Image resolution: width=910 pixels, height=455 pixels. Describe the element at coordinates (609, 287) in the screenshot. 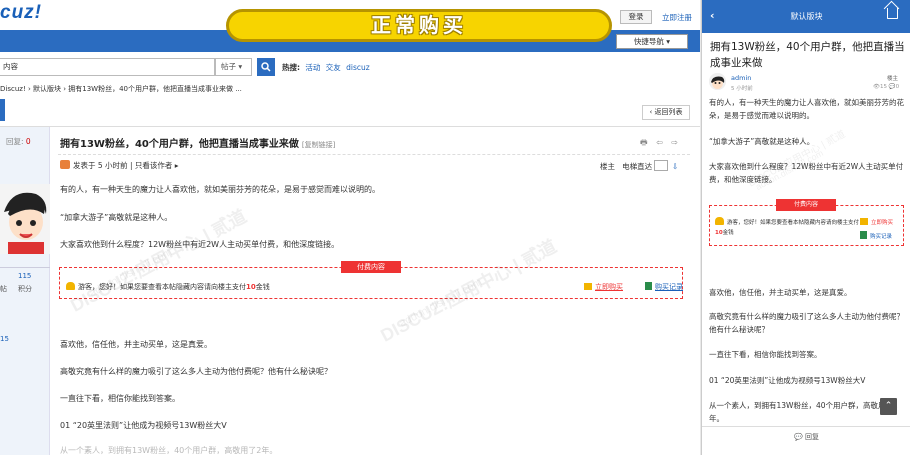

I see `buy-now-label: 立即购买` at that location.